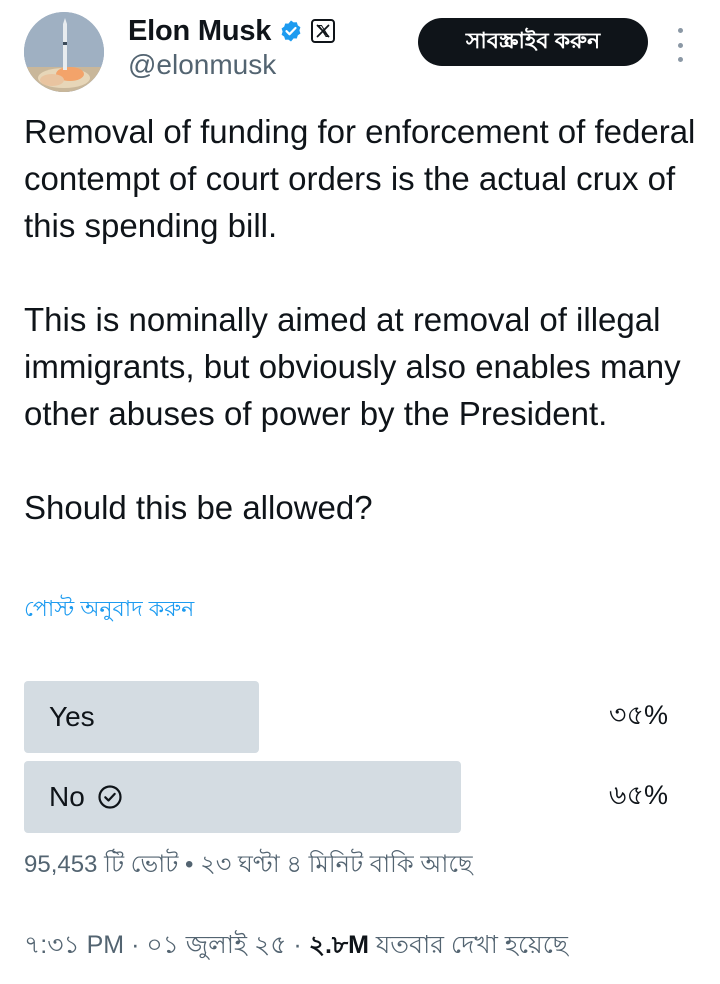  What do you see at coordinates (110, 797) in the screenshot?
I see `check-circle-icon` at bounding box center [110, 797].